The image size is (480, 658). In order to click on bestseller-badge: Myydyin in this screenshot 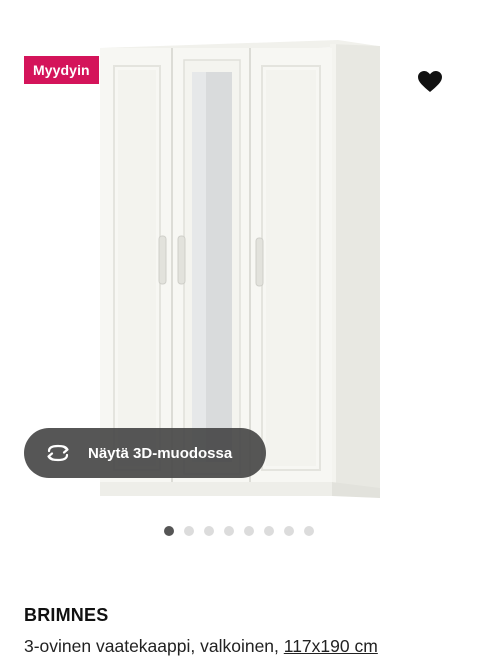, I will do `click(61, 70)`.